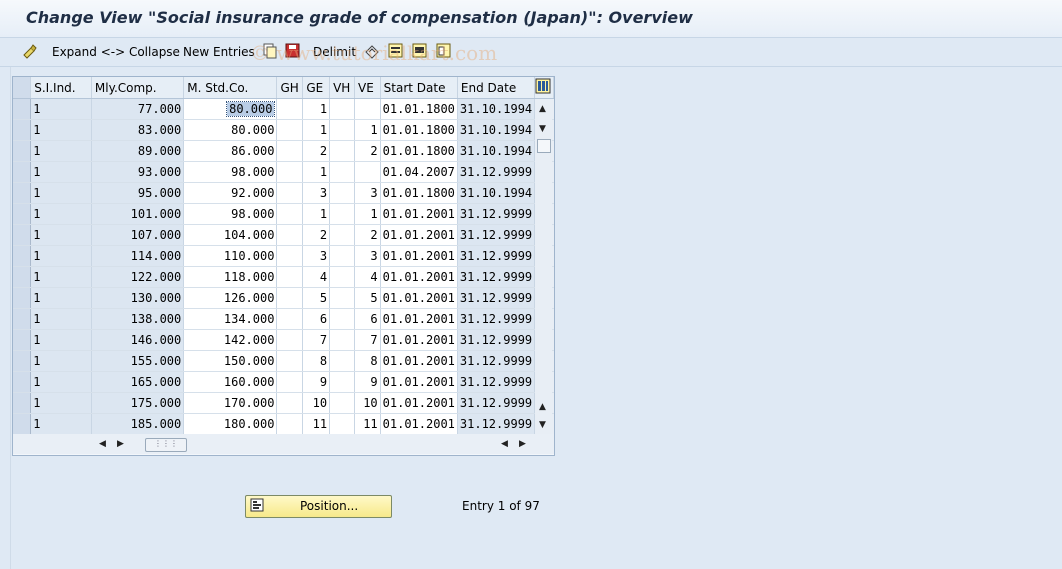  Describe the element at coordinates (102, 444) in the screenshot. I see `scroll-left-icon: ◀` at that location.